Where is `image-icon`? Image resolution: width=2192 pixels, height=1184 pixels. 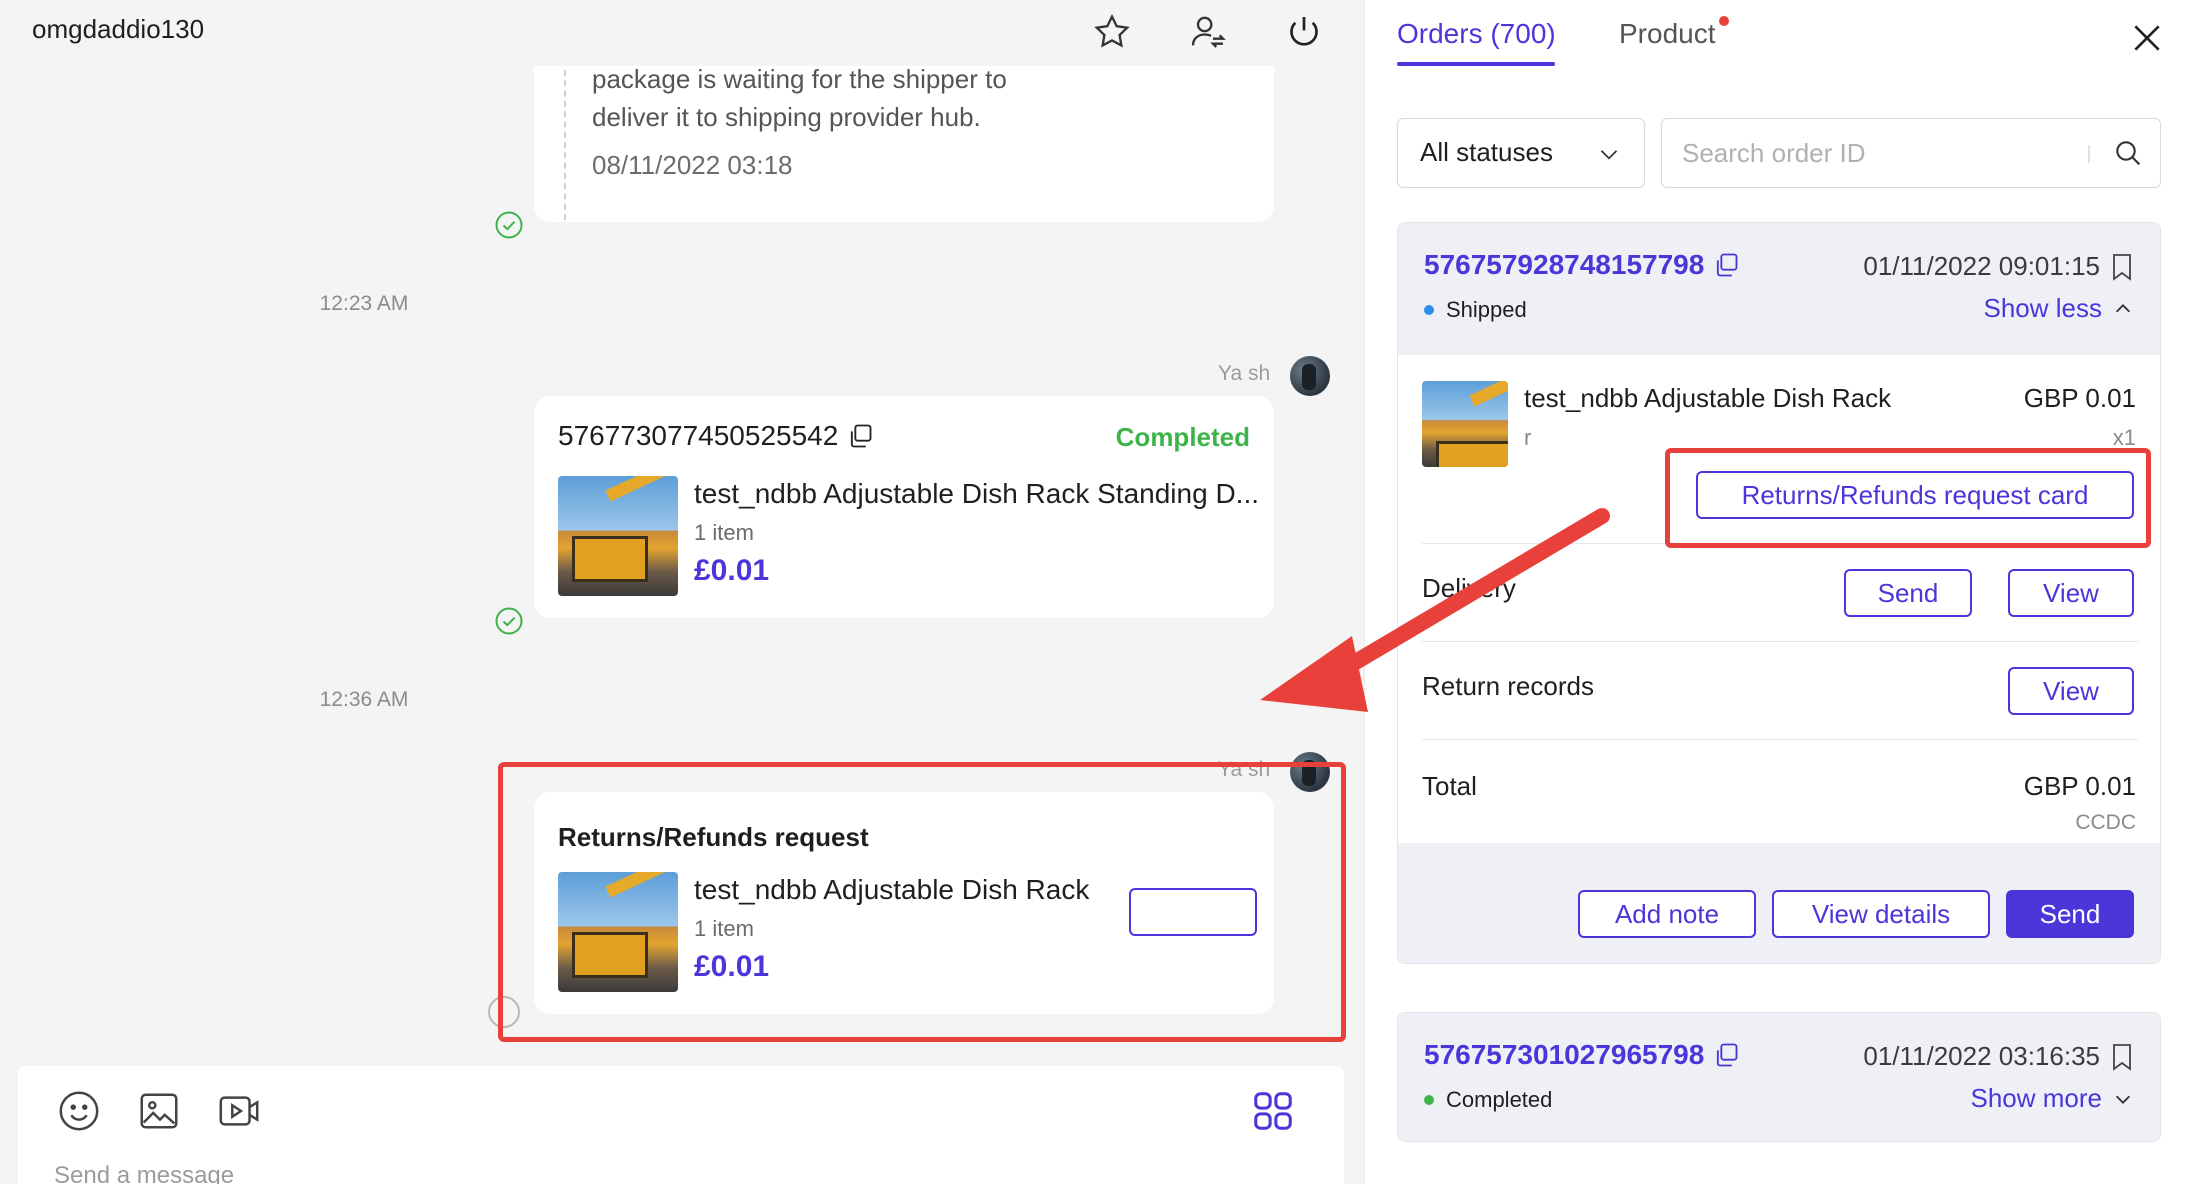
image-icon is located at coordinates (159, 1111).